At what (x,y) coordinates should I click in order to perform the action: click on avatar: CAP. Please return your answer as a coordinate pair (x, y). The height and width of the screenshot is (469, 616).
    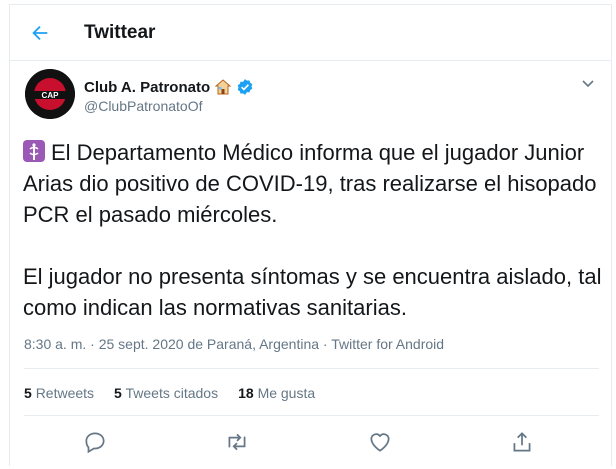
    Looking at the image, I should click on (50, 94).